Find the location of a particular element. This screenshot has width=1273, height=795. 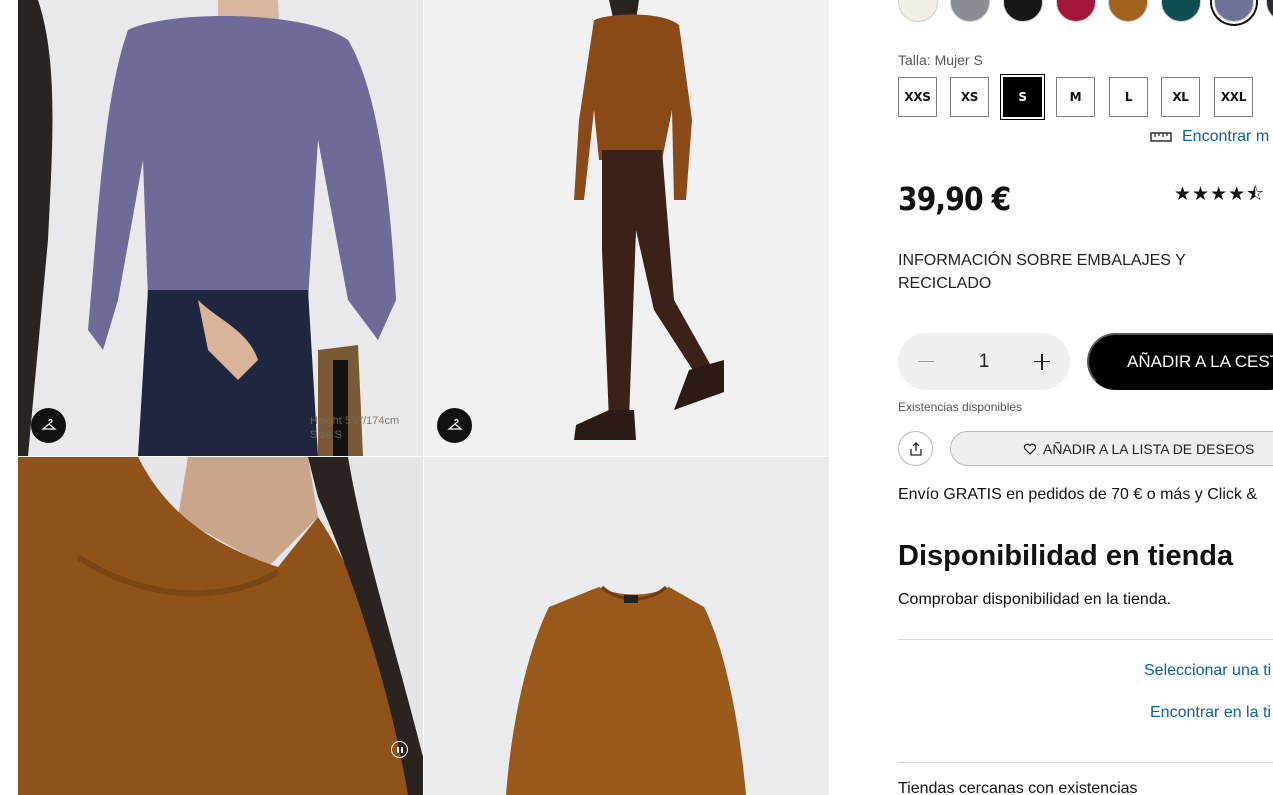

color-swatch-brown is located at coordinates (1128, 11).